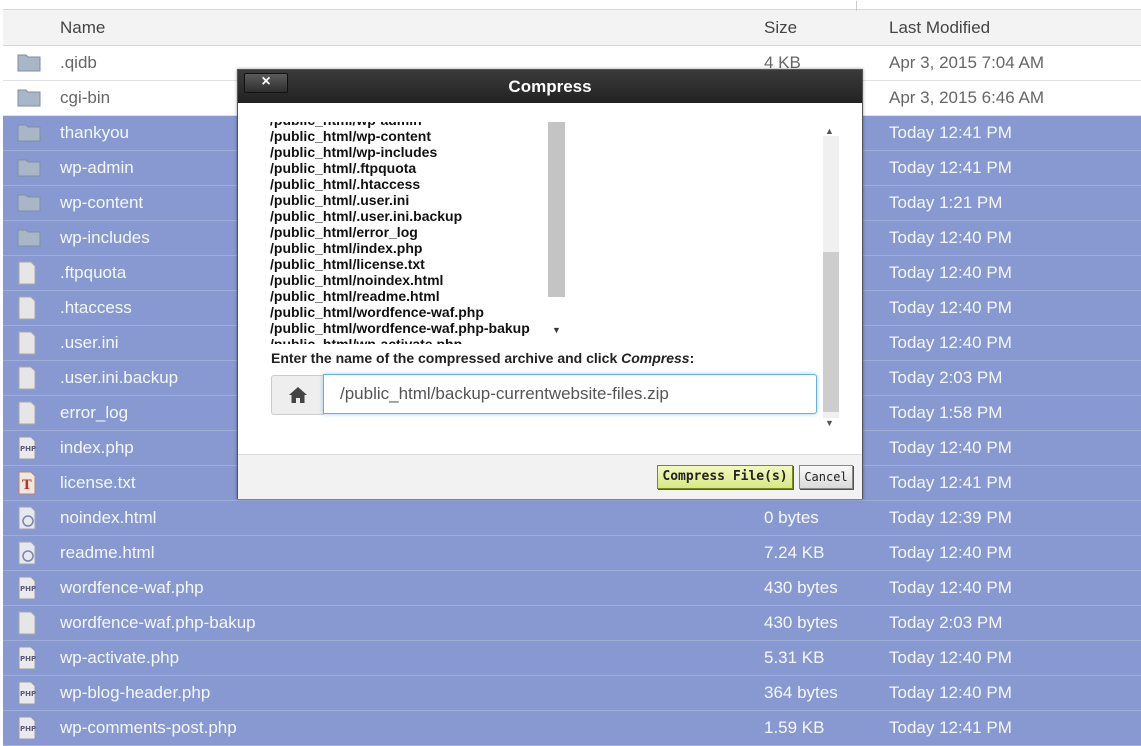  I want to click on file-name: noindex.html, so click(108, 517).